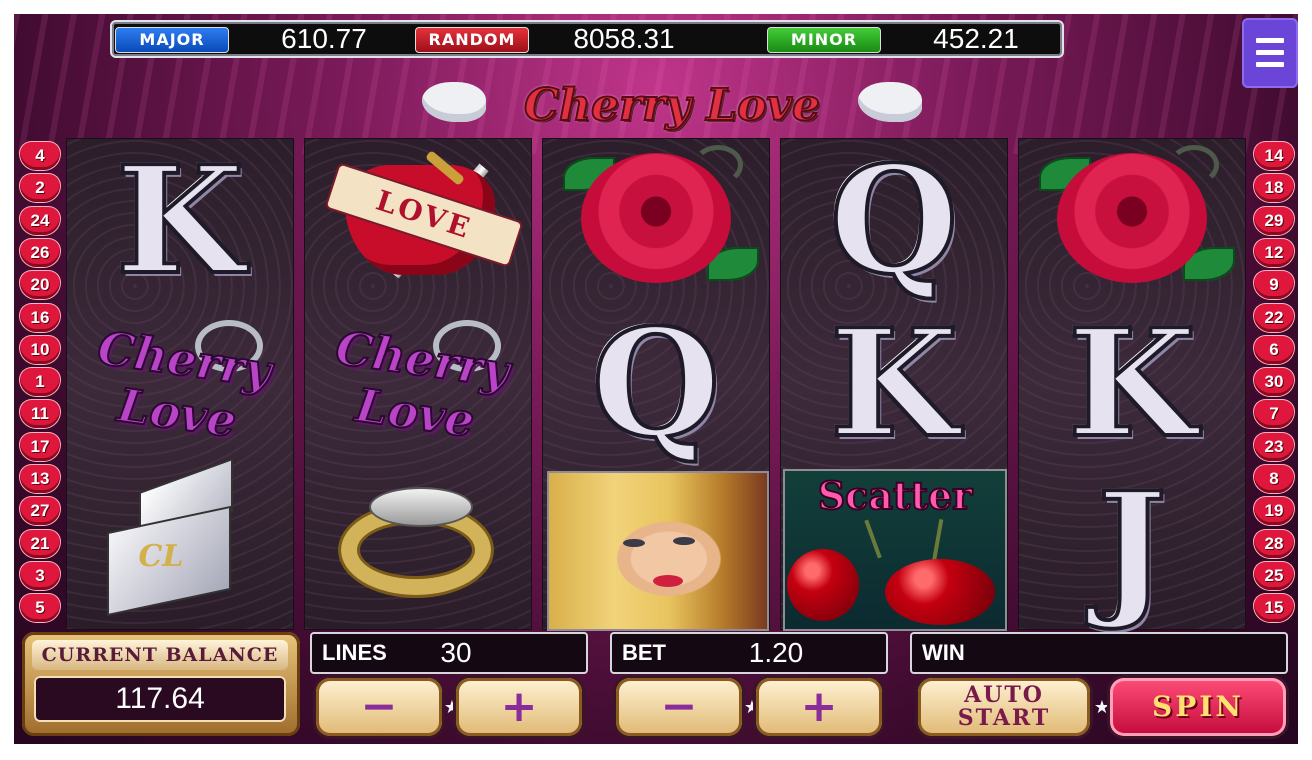 Image resolution: width=1312 pixels, height=760 pixels. Describe the element at coordinates (161, 556) in the screenshot. I see `lighter-monogram: CL` at that location.